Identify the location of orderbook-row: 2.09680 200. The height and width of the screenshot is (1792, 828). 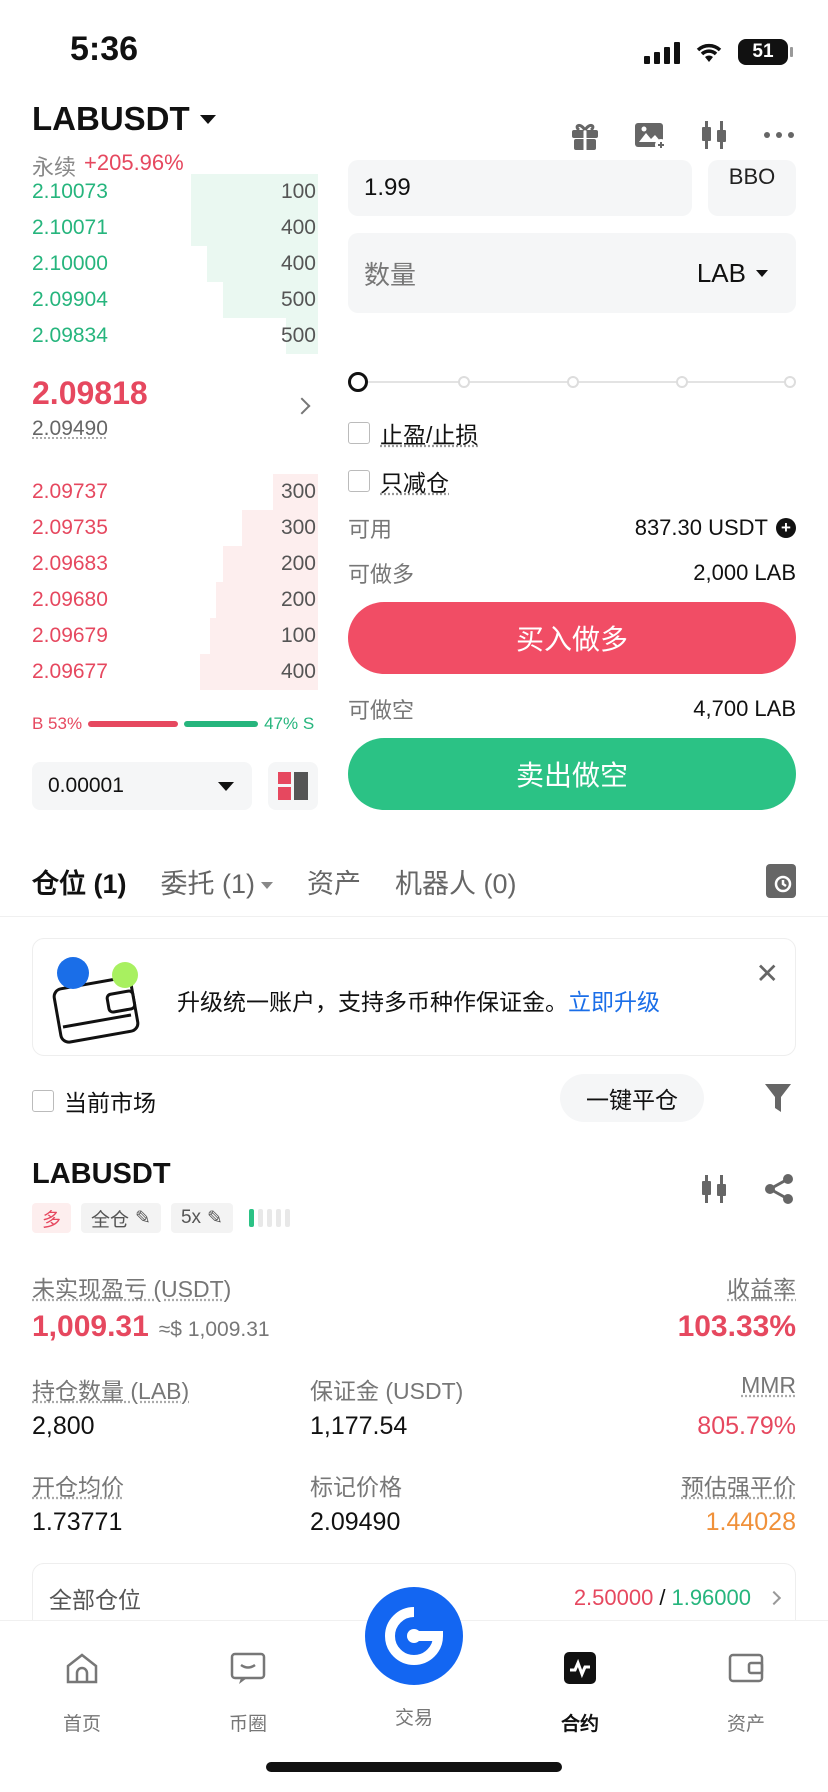
(159, 600).